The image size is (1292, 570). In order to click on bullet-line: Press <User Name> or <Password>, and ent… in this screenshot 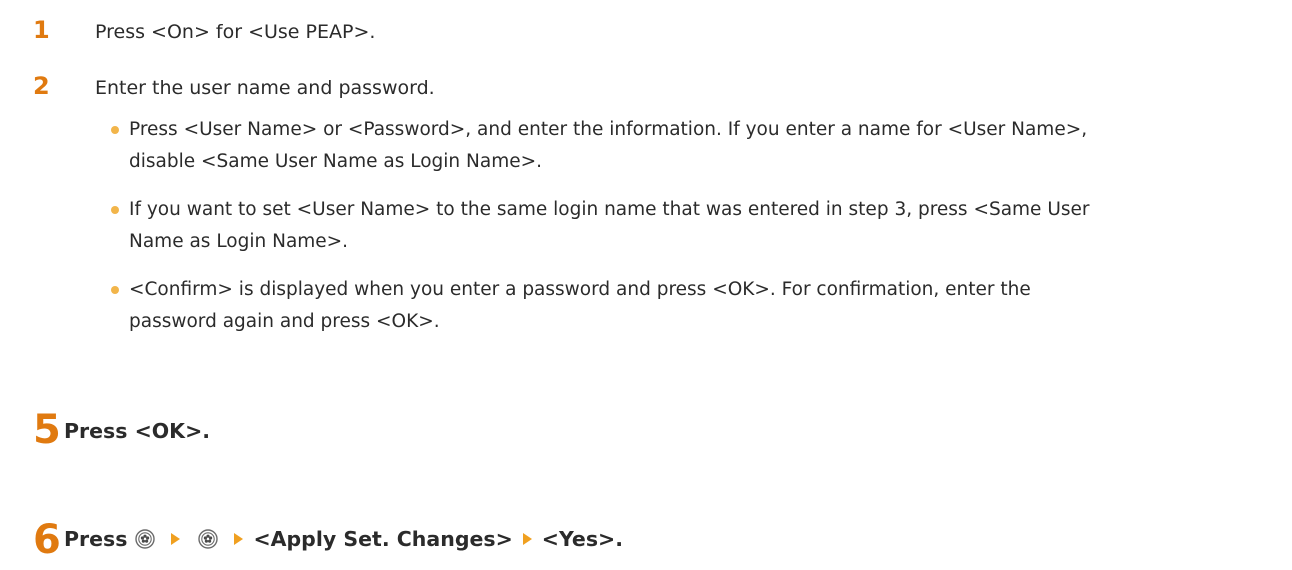, I will do `click(608, 129)`.